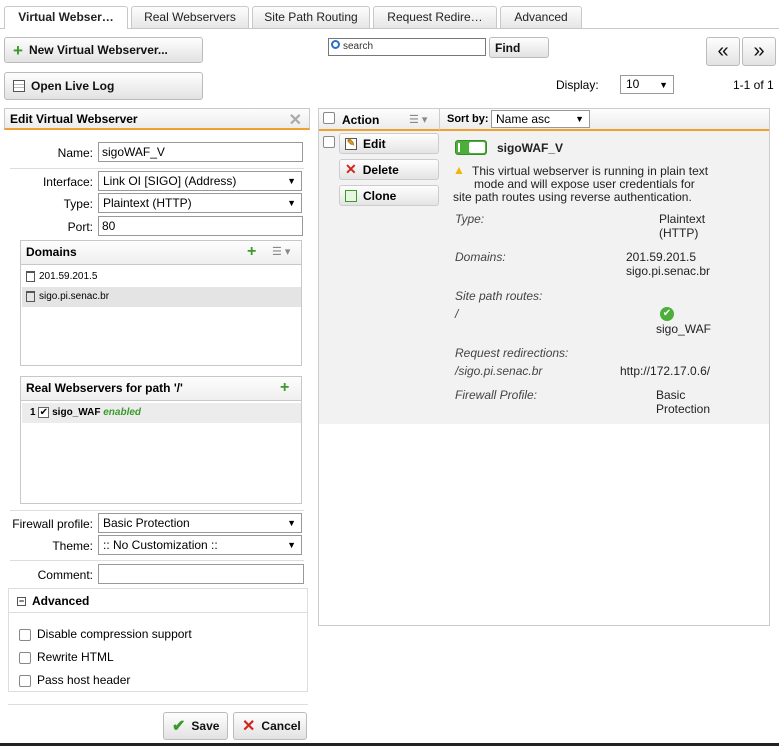  I want to click on advanced-header: − Advanced, so click(158, 601).